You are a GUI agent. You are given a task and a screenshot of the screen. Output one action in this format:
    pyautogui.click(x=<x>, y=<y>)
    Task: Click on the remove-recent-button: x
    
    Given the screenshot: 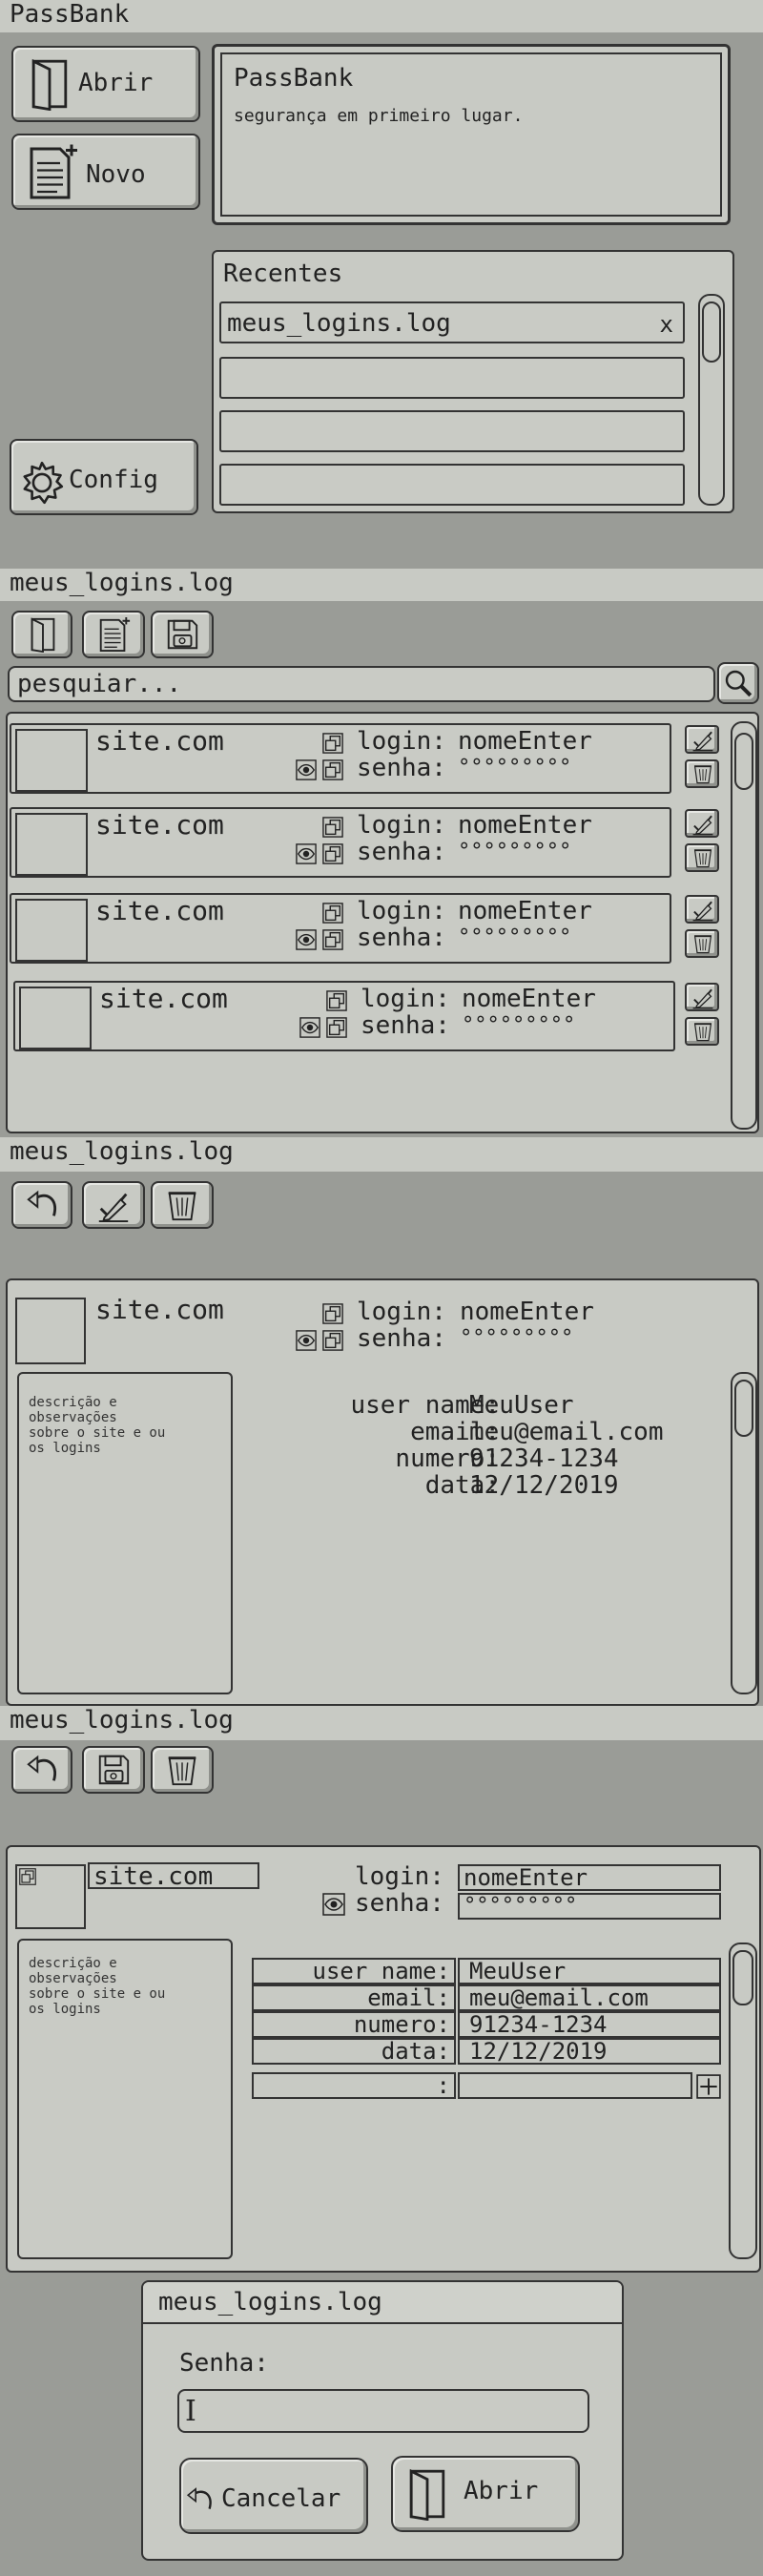 What is the action you would take?
    pyautogui.click(x=666, y=324)
    